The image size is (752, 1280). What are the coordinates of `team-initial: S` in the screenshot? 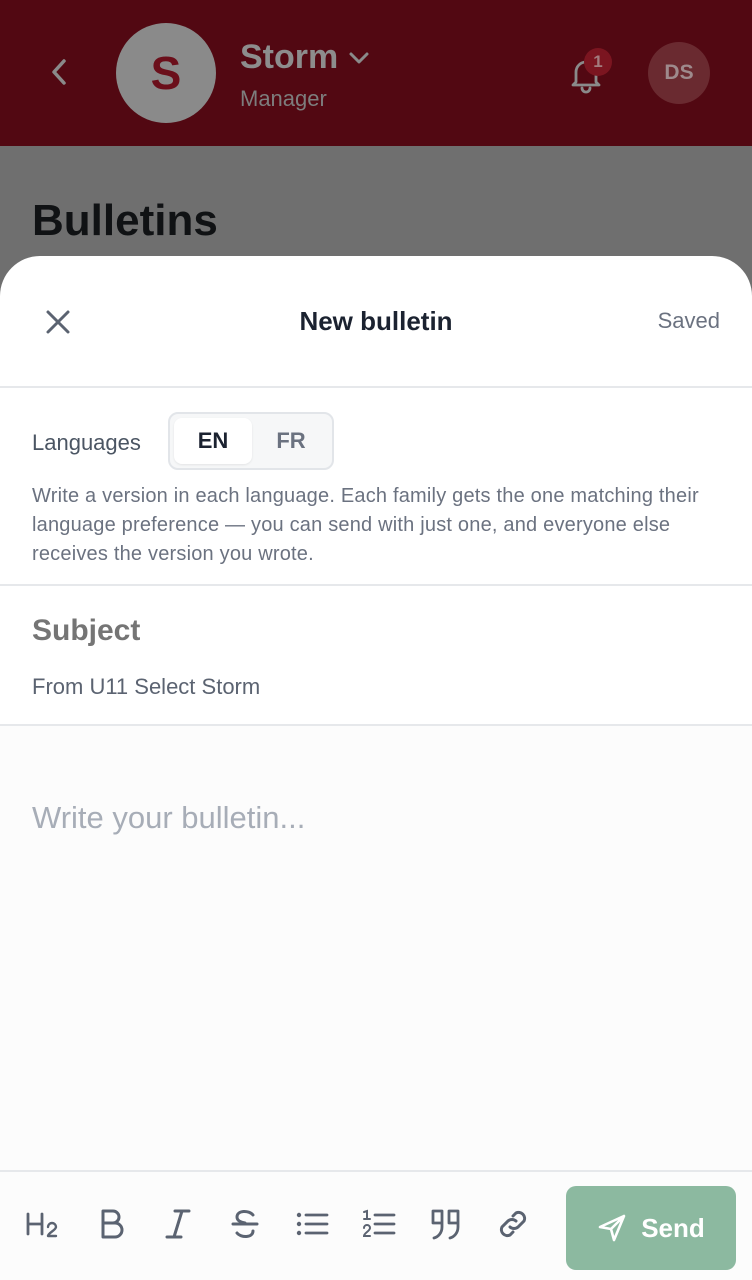 It's located at (166, 73).